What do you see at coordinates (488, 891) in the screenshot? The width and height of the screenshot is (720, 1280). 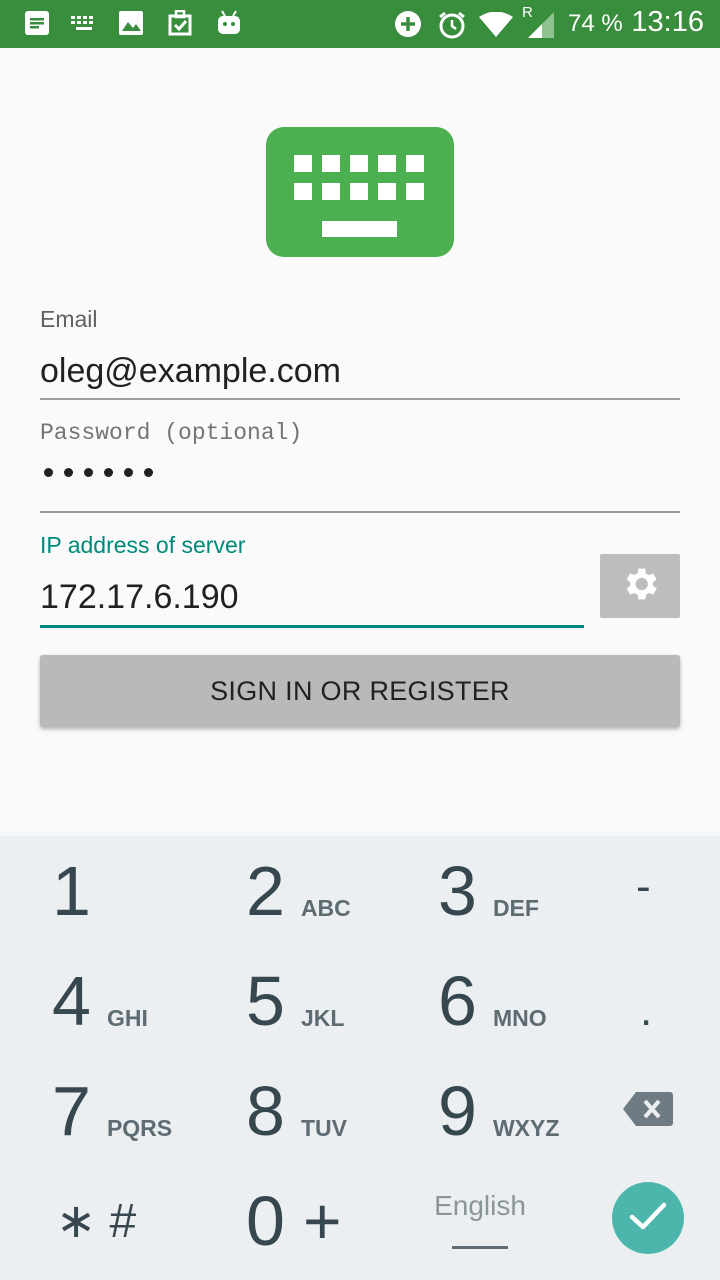 I see `key-3: 3 DEF` at bounding box center [488, 891].